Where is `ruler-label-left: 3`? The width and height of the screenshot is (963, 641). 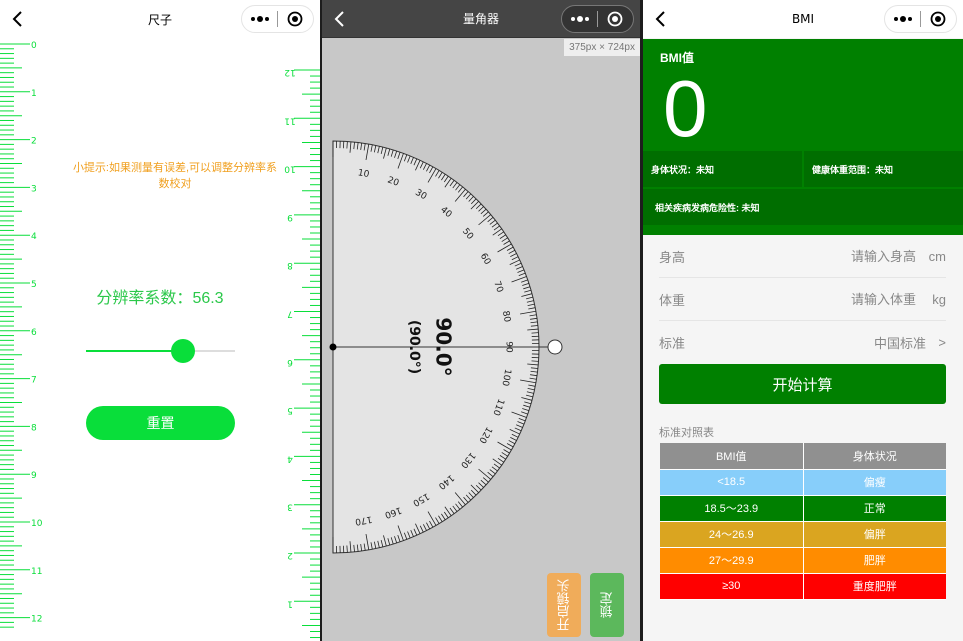 ruler-label-left: 3 is located at coordinates (34, 189).